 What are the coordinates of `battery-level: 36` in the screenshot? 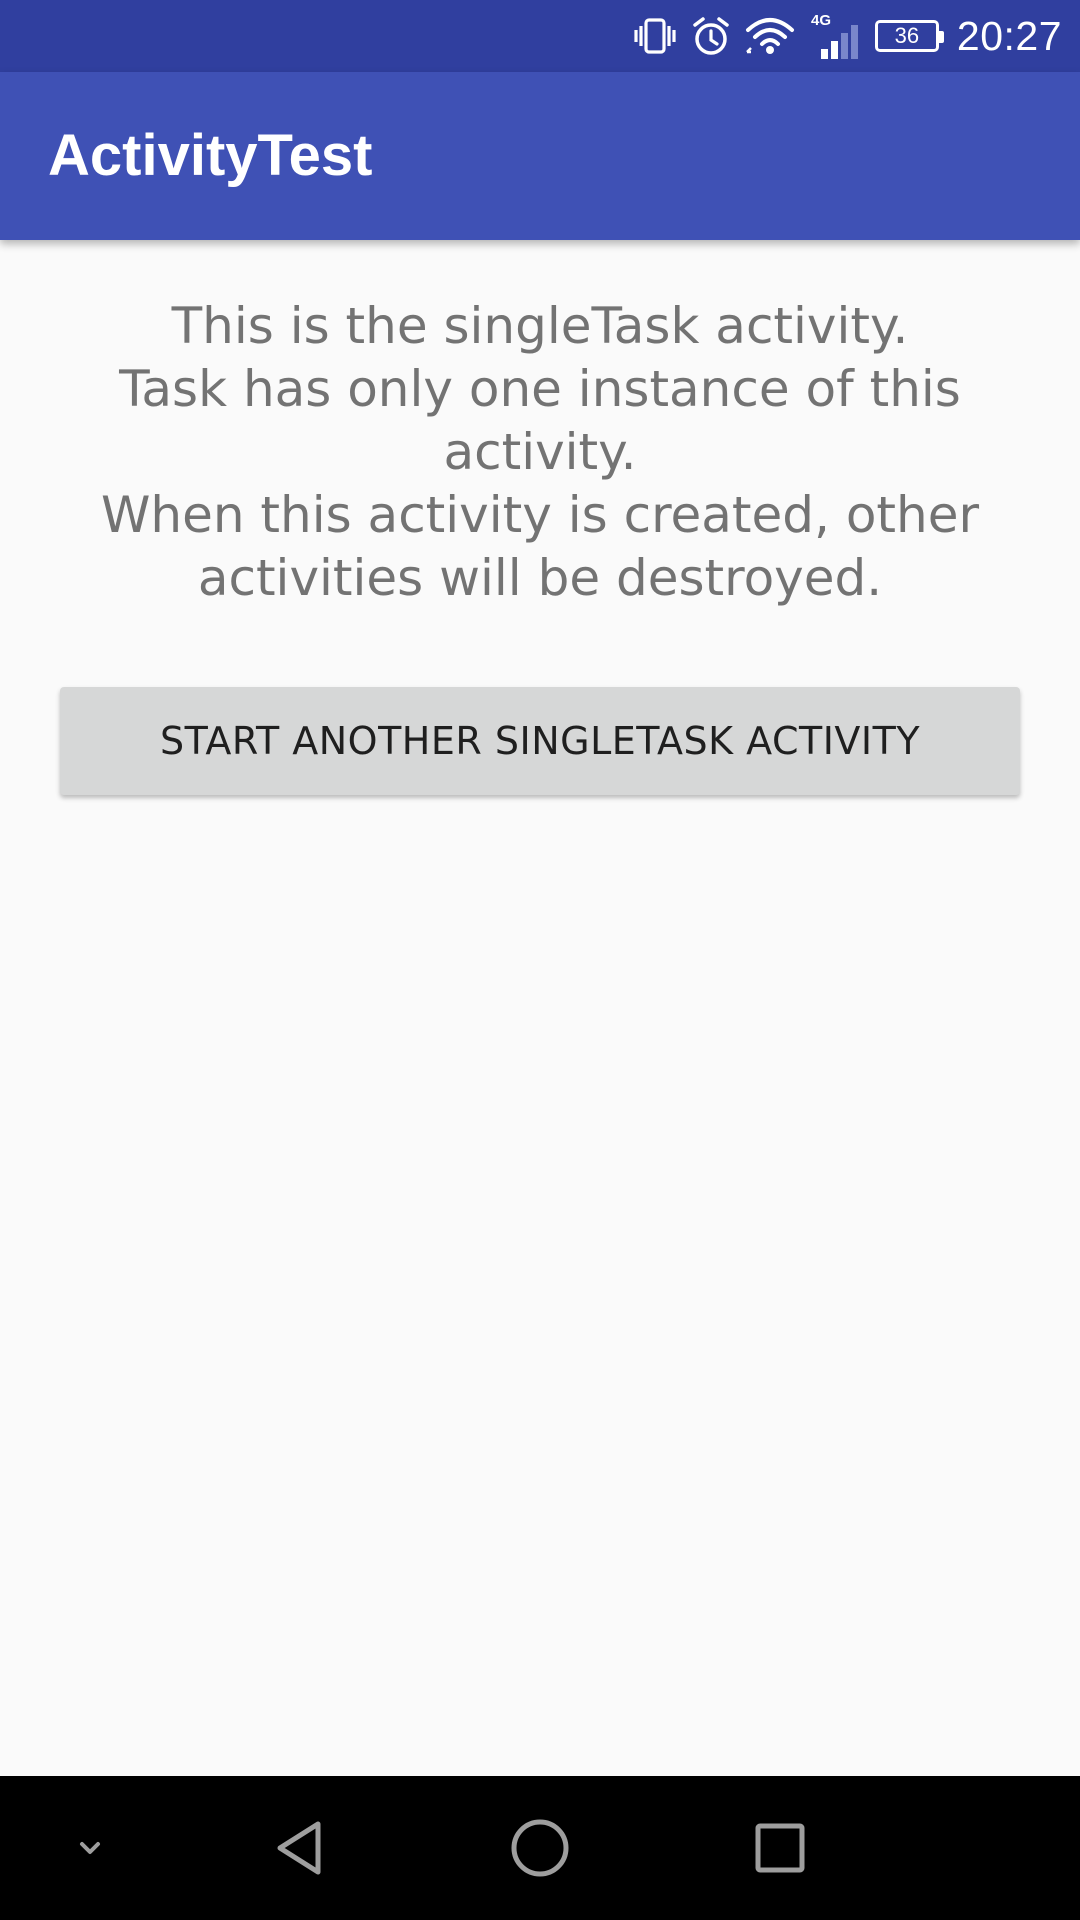 It's located at (909, 36).